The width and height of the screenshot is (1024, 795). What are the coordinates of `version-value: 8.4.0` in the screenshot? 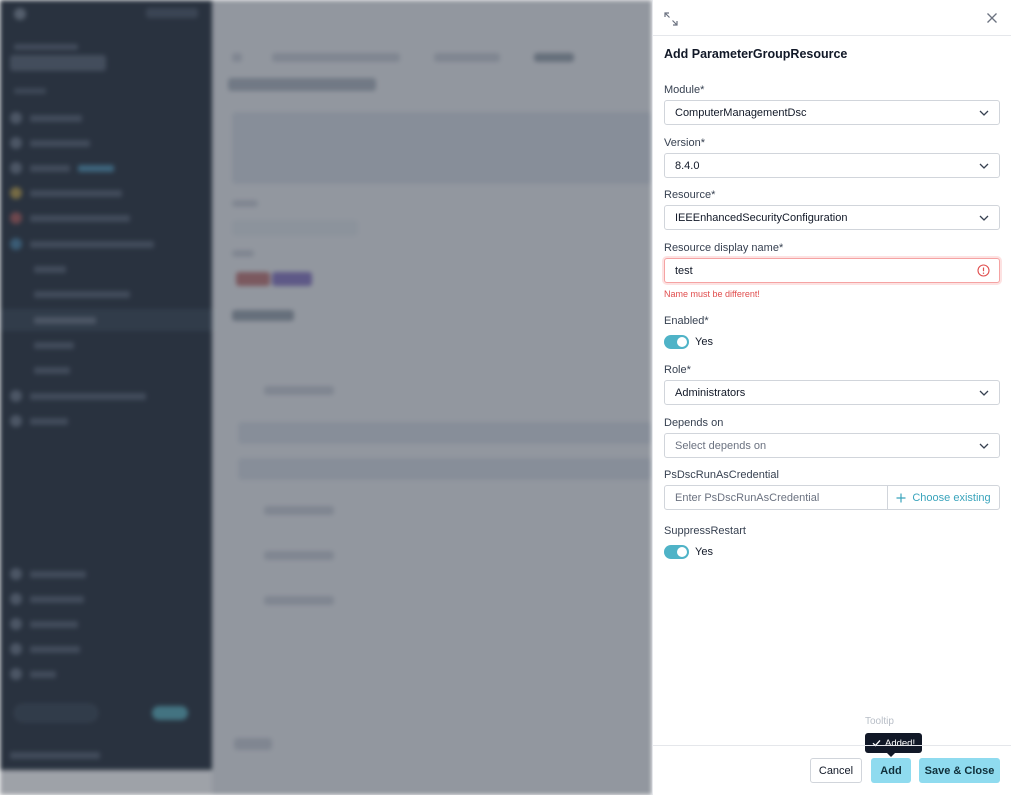 It's located at (687, 165).